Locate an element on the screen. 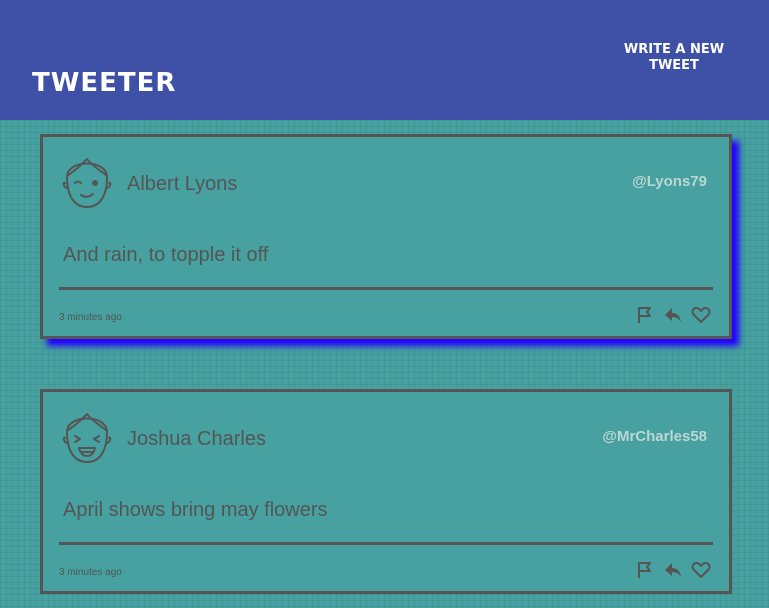 This screenshot has width=769, height=608. winking-face-avatar-icon is located at coordinates (87, 183).